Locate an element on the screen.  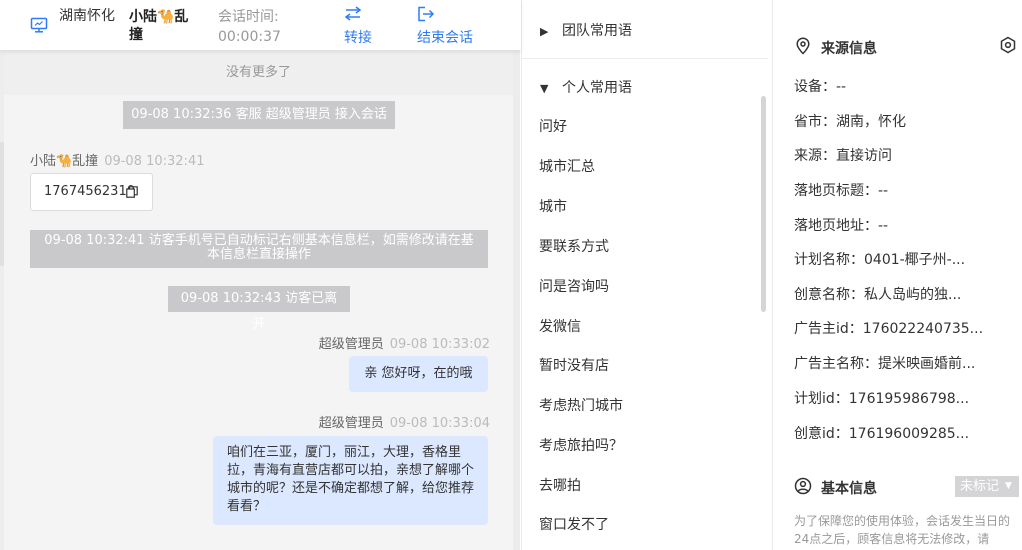
team-phrases-group: ▶ 团队常用语 is located at coordinates (586, 30).